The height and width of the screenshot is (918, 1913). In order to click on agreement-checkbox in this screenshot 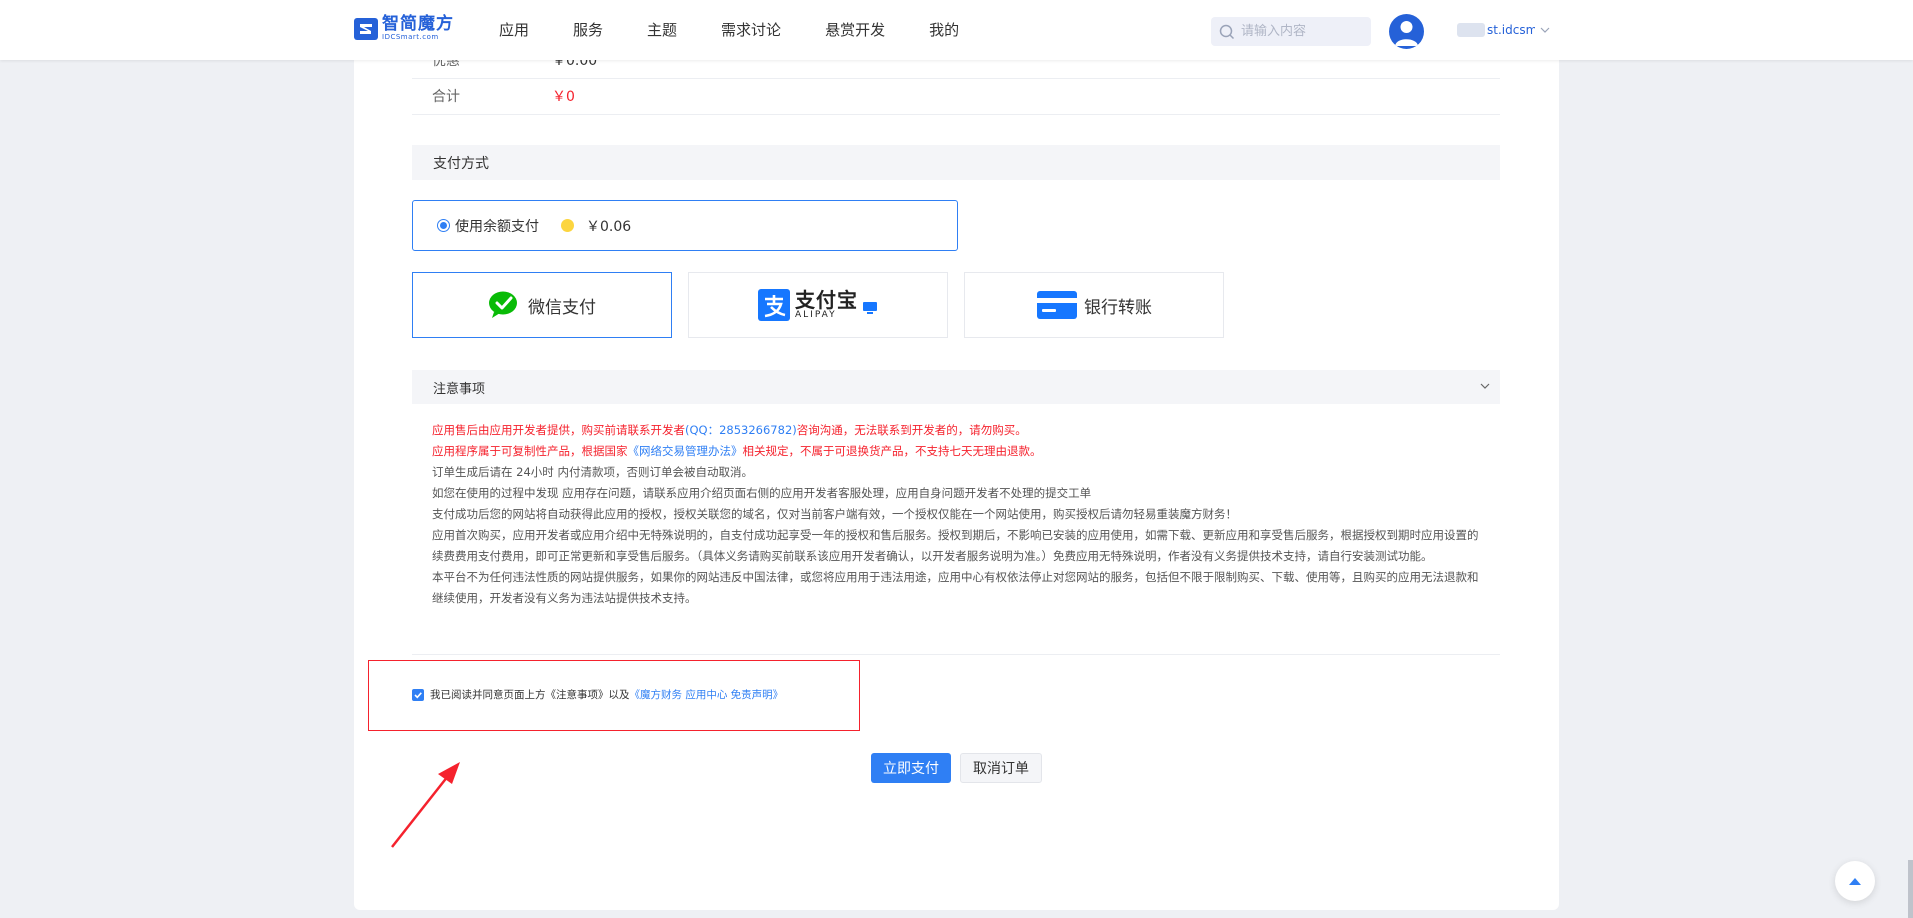, I will do `click(418, 694)`.